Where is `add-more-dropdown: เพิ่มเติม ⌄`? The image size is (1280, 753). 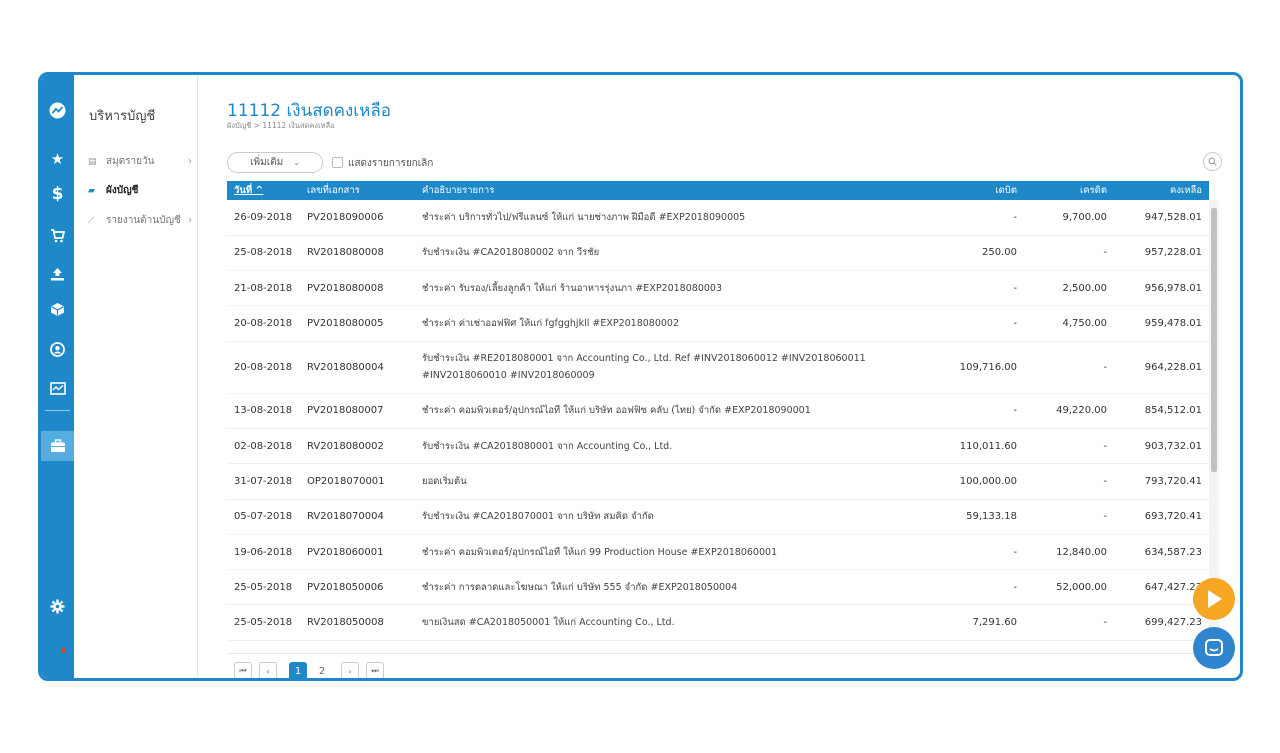 add-more-dropdown: เพิ่มเติม ⌄ is located at coordinates (275, 162).